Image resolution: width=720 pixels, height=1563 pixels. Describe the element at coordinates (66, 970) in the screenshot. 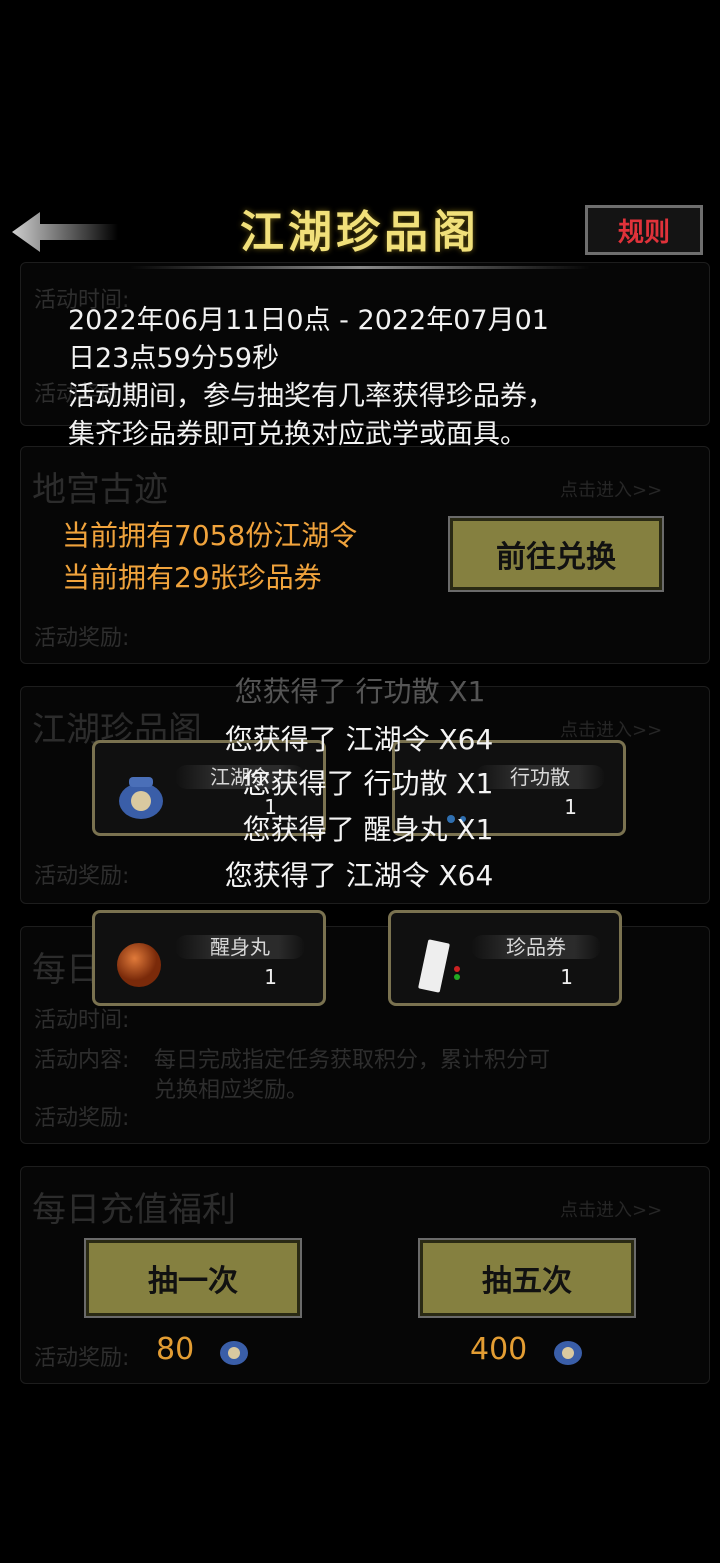

I see `bg-title-daily: 每日` at that location.